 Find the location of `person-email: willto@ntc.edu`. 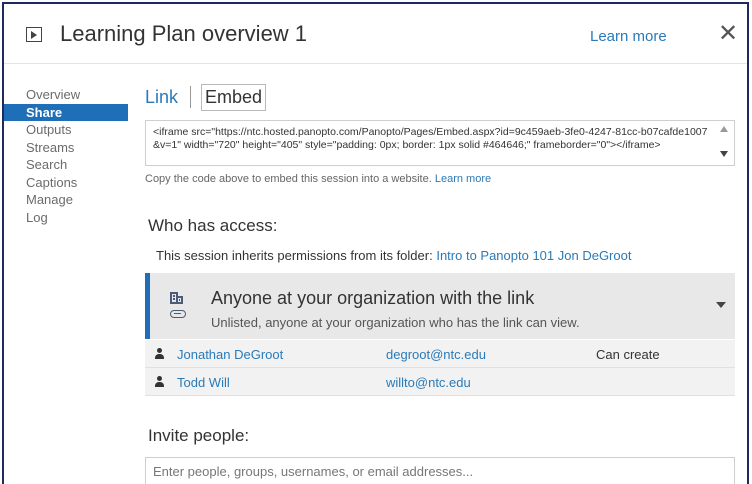

person-email: willto@ntc.edu is located at coordinates (428, 382).